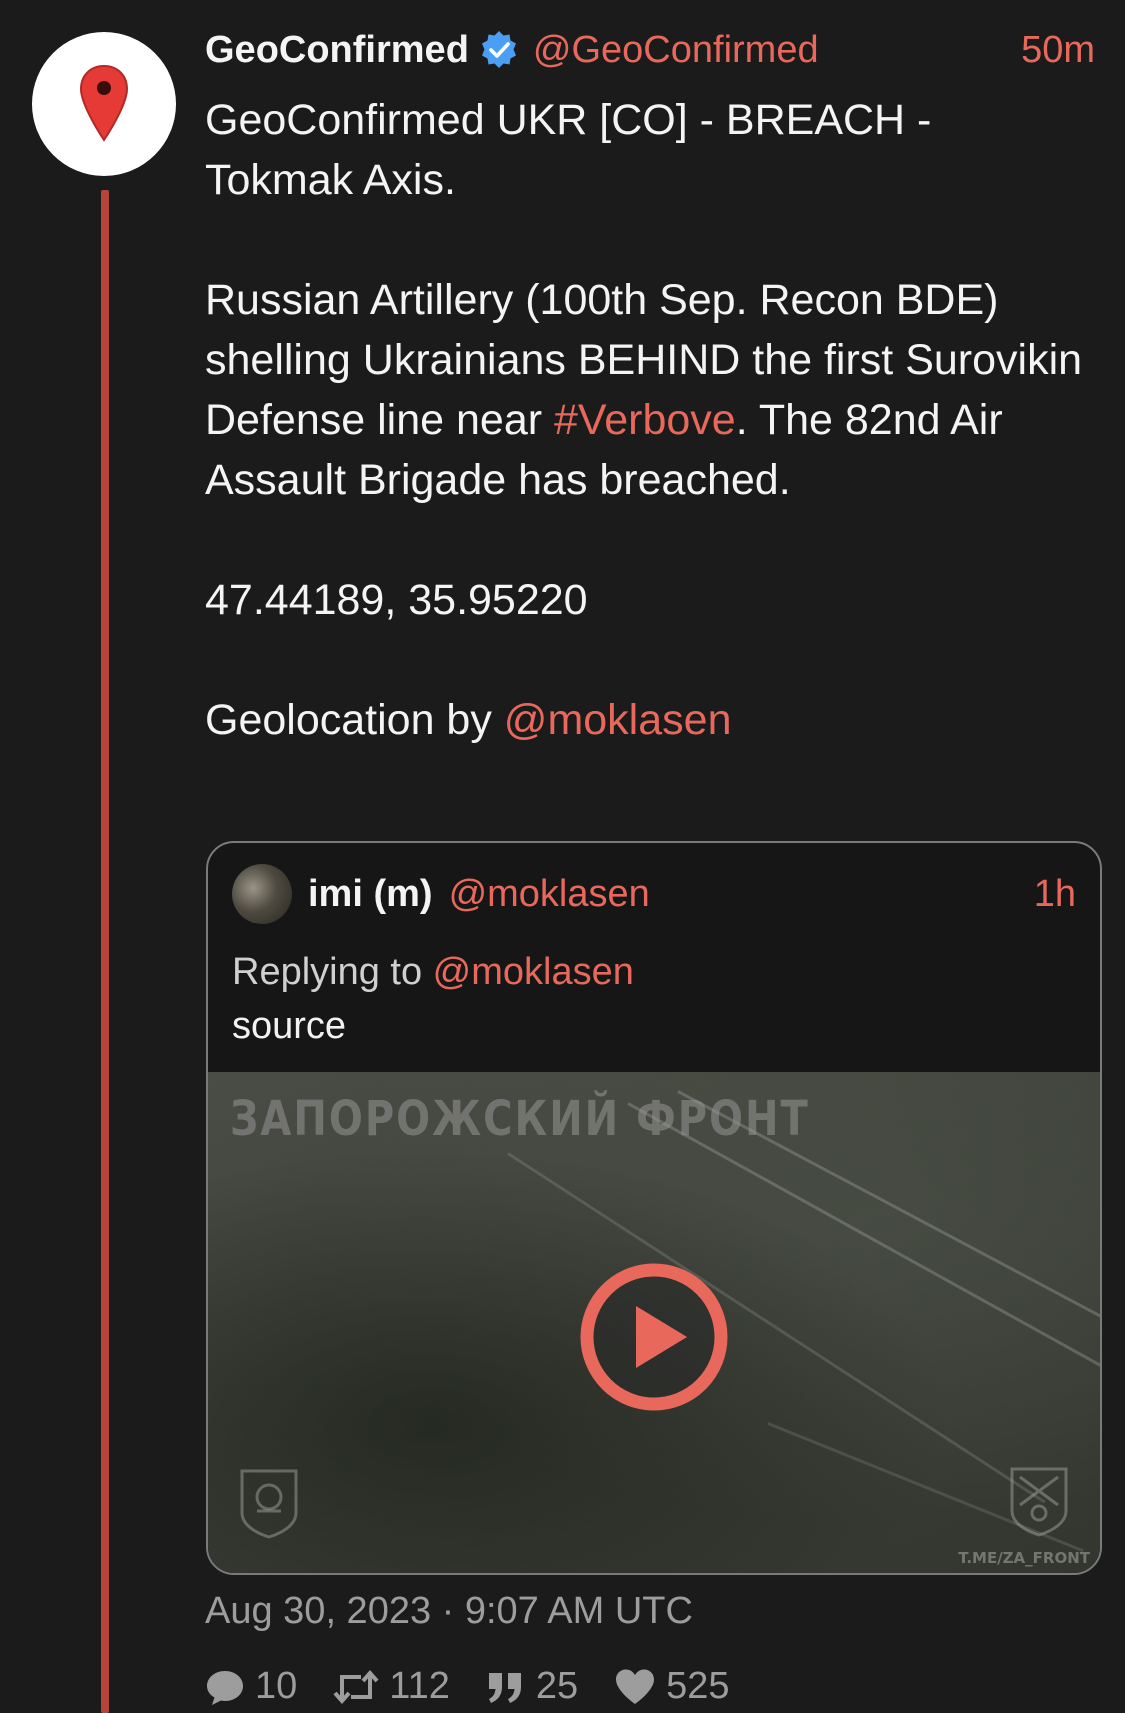  I want to click on geolocation-credit: Geolocation by @moklasen, so click(645, 720).